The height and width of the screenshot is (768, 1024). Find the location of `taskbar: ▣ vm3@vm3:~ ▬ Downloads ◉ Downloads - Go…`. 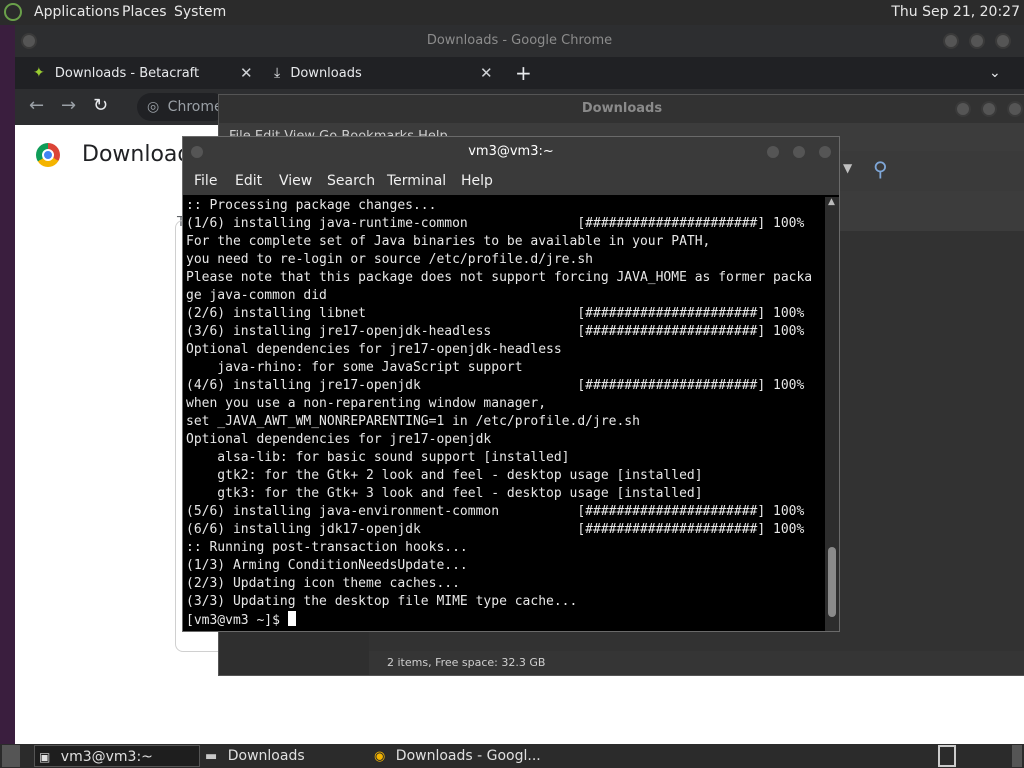

taskbar: ▣ vm3@vm3:~ ▬ Downloads ◉ Downloads - Go… is located at coordinates (512, 756).